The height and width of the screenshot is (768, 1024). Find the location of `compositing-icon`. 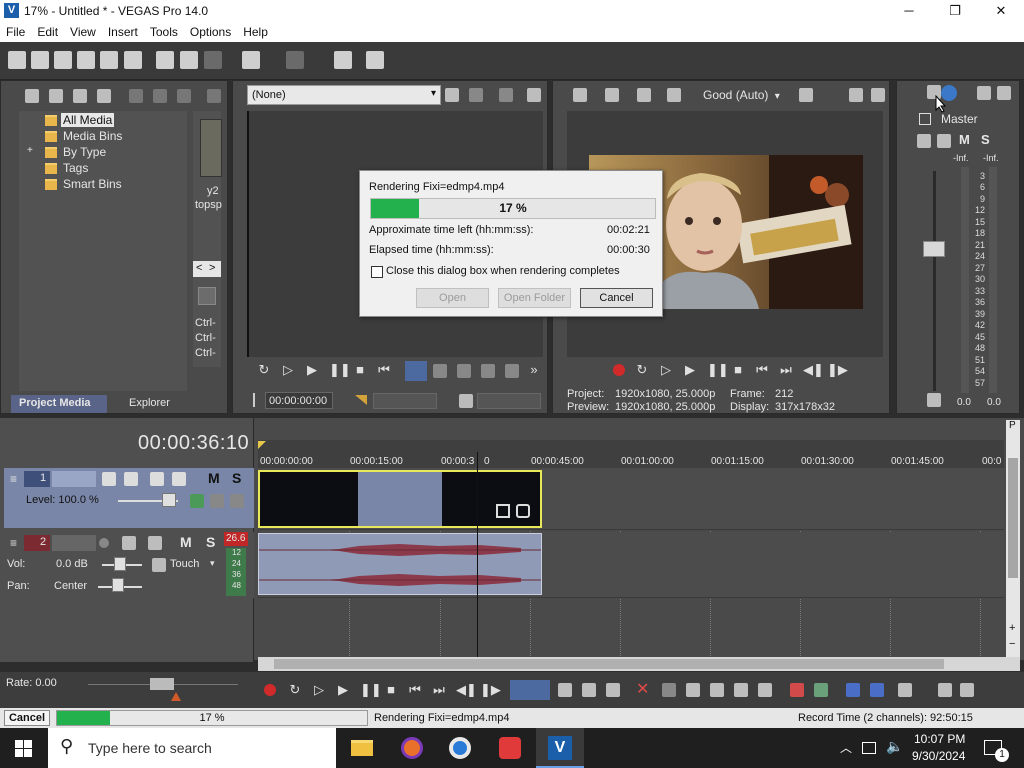

compositing-icon is located at coordinates (131, 479).